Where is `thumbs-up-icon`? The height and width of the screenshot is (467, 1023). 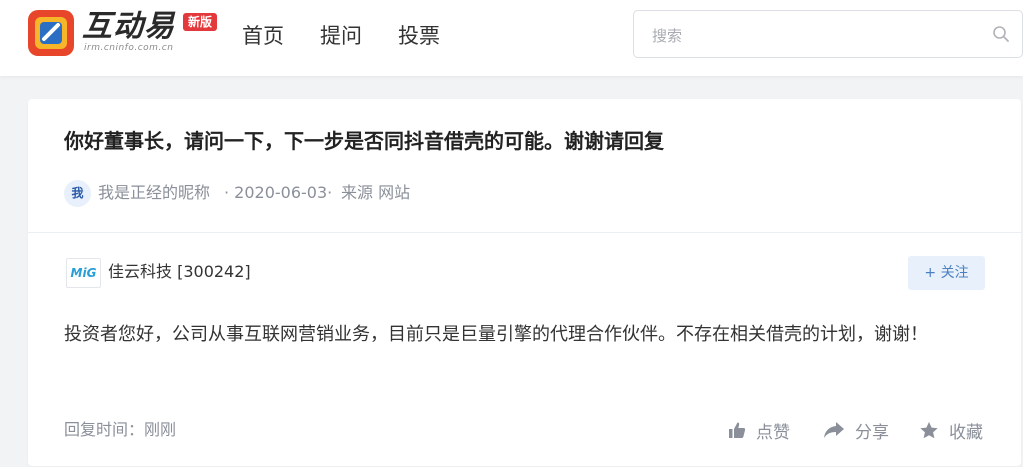 thumbs-up-icon is located at coordinates (737, 430).